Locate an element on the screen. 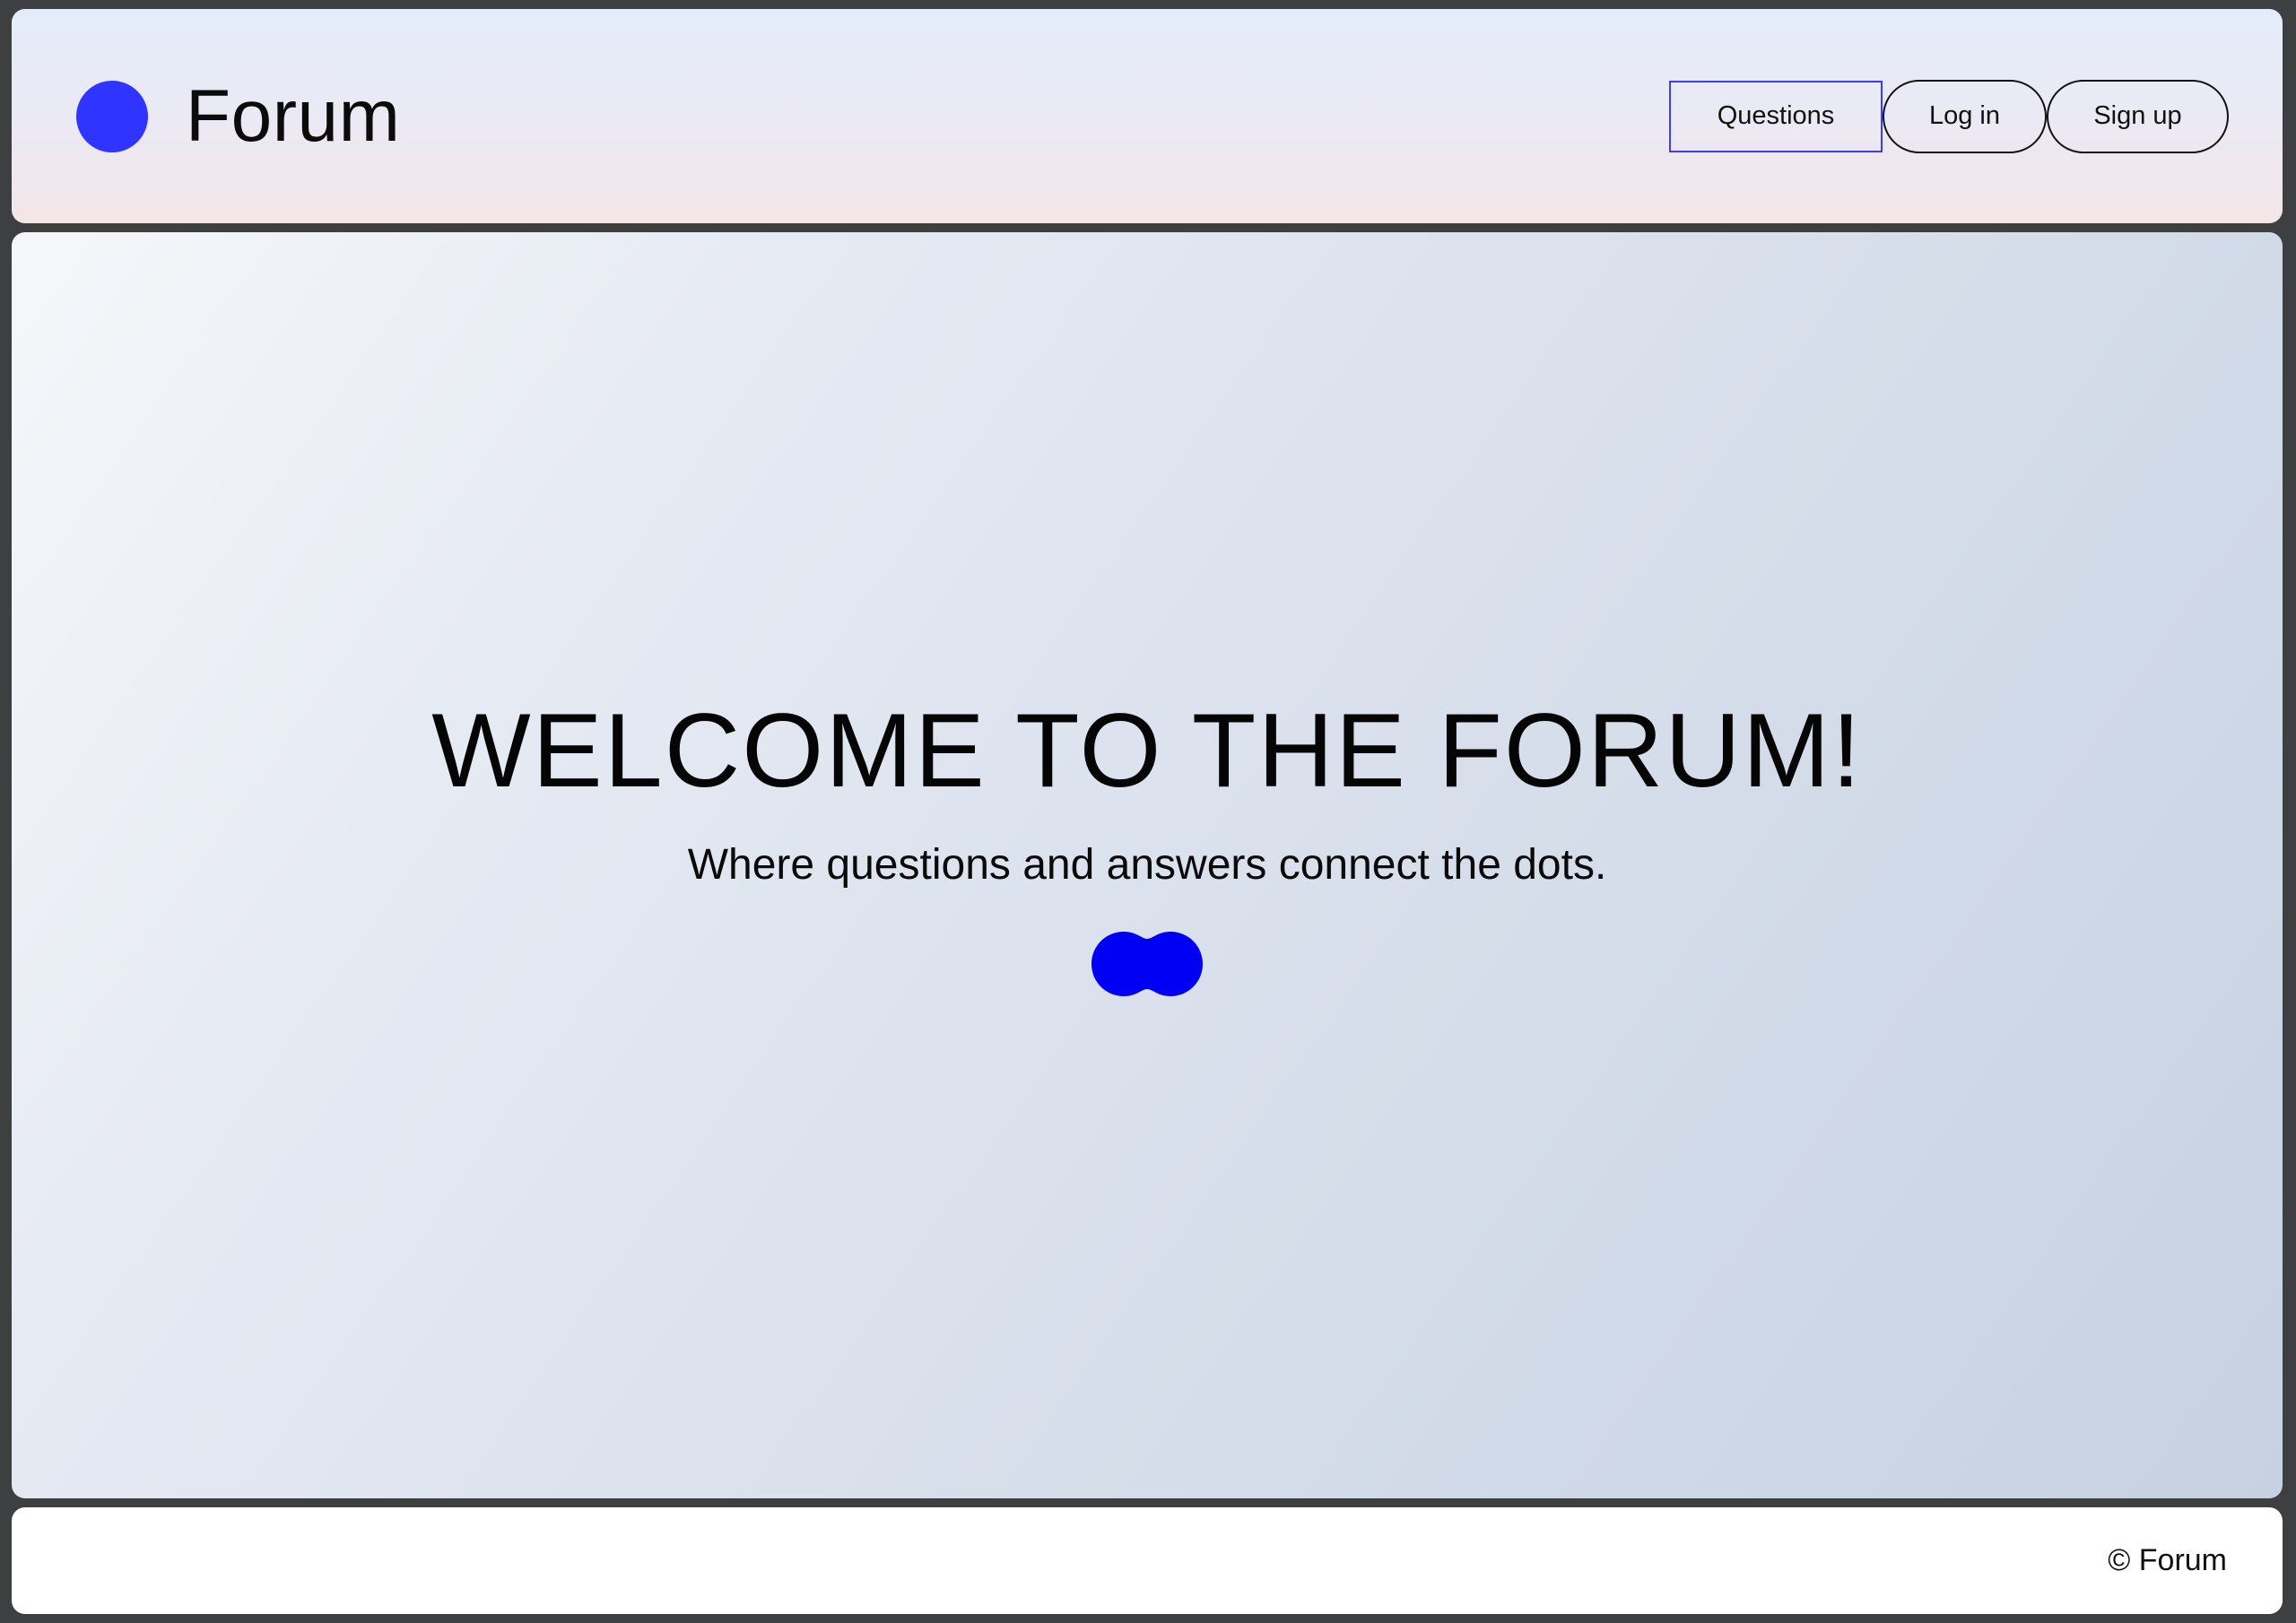  questions-button: Questions is located at coordinates (1776, 116).